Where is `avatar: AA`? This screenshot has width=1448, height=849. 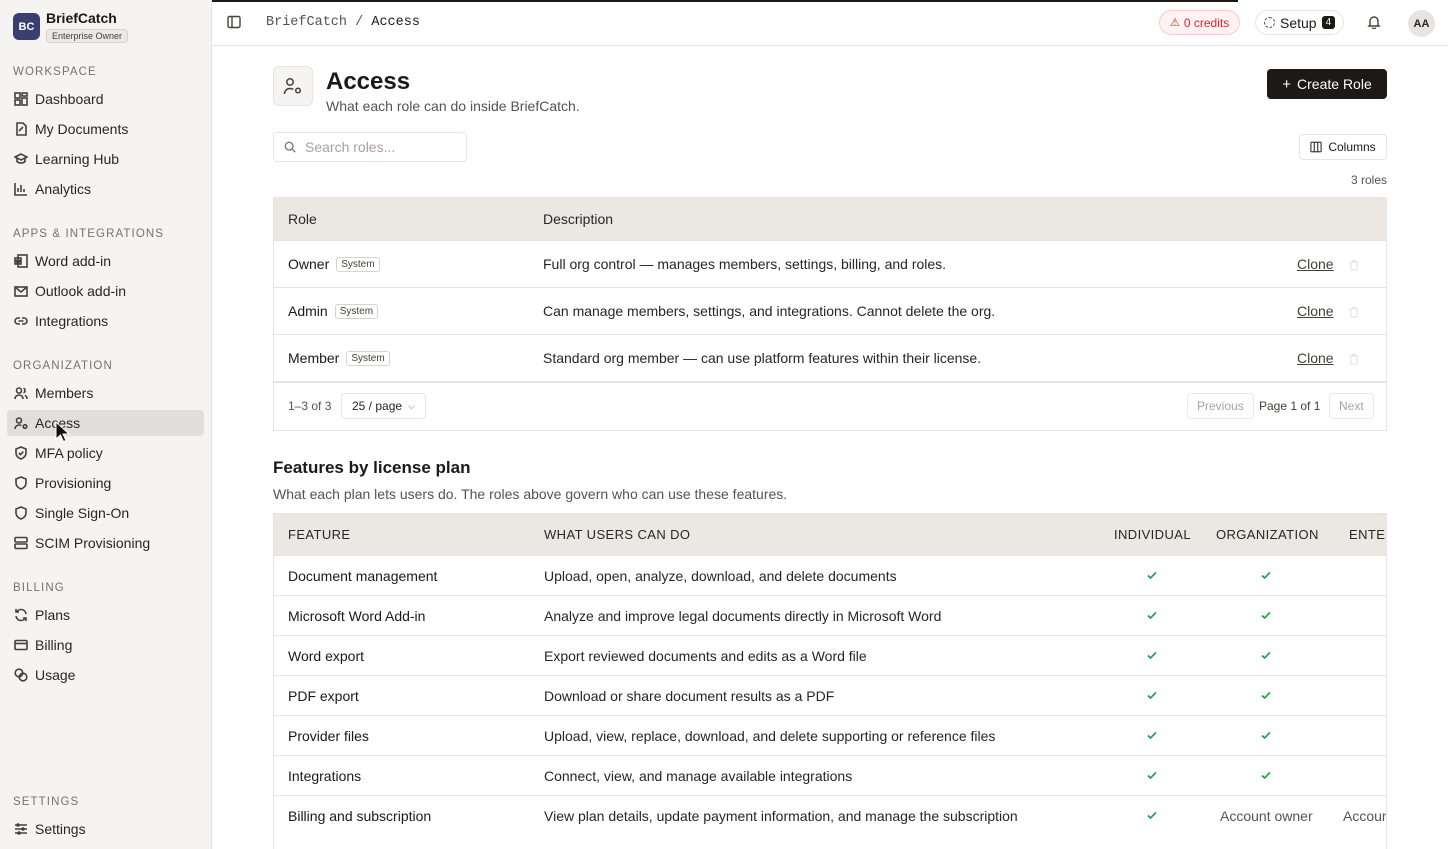 avatar: AA is located at coordinates (1421, 23).